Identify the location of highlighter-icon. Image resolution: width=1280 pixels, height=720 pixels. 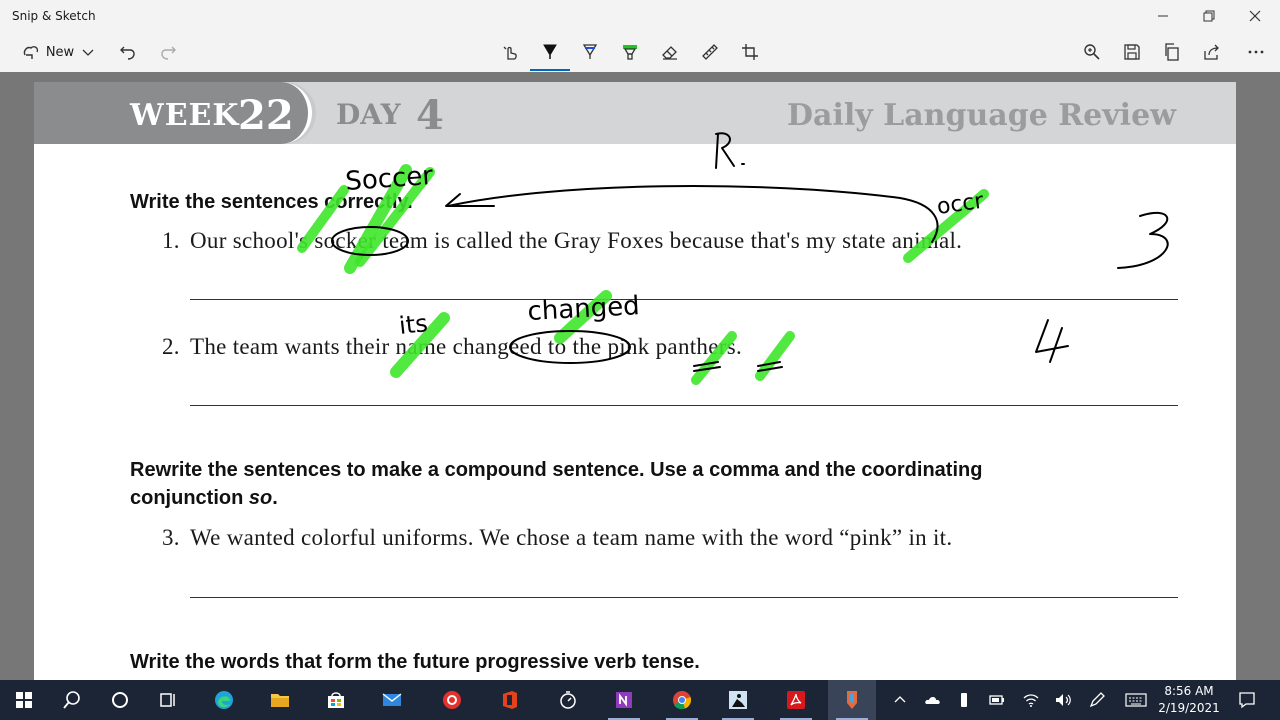
(630, 52).